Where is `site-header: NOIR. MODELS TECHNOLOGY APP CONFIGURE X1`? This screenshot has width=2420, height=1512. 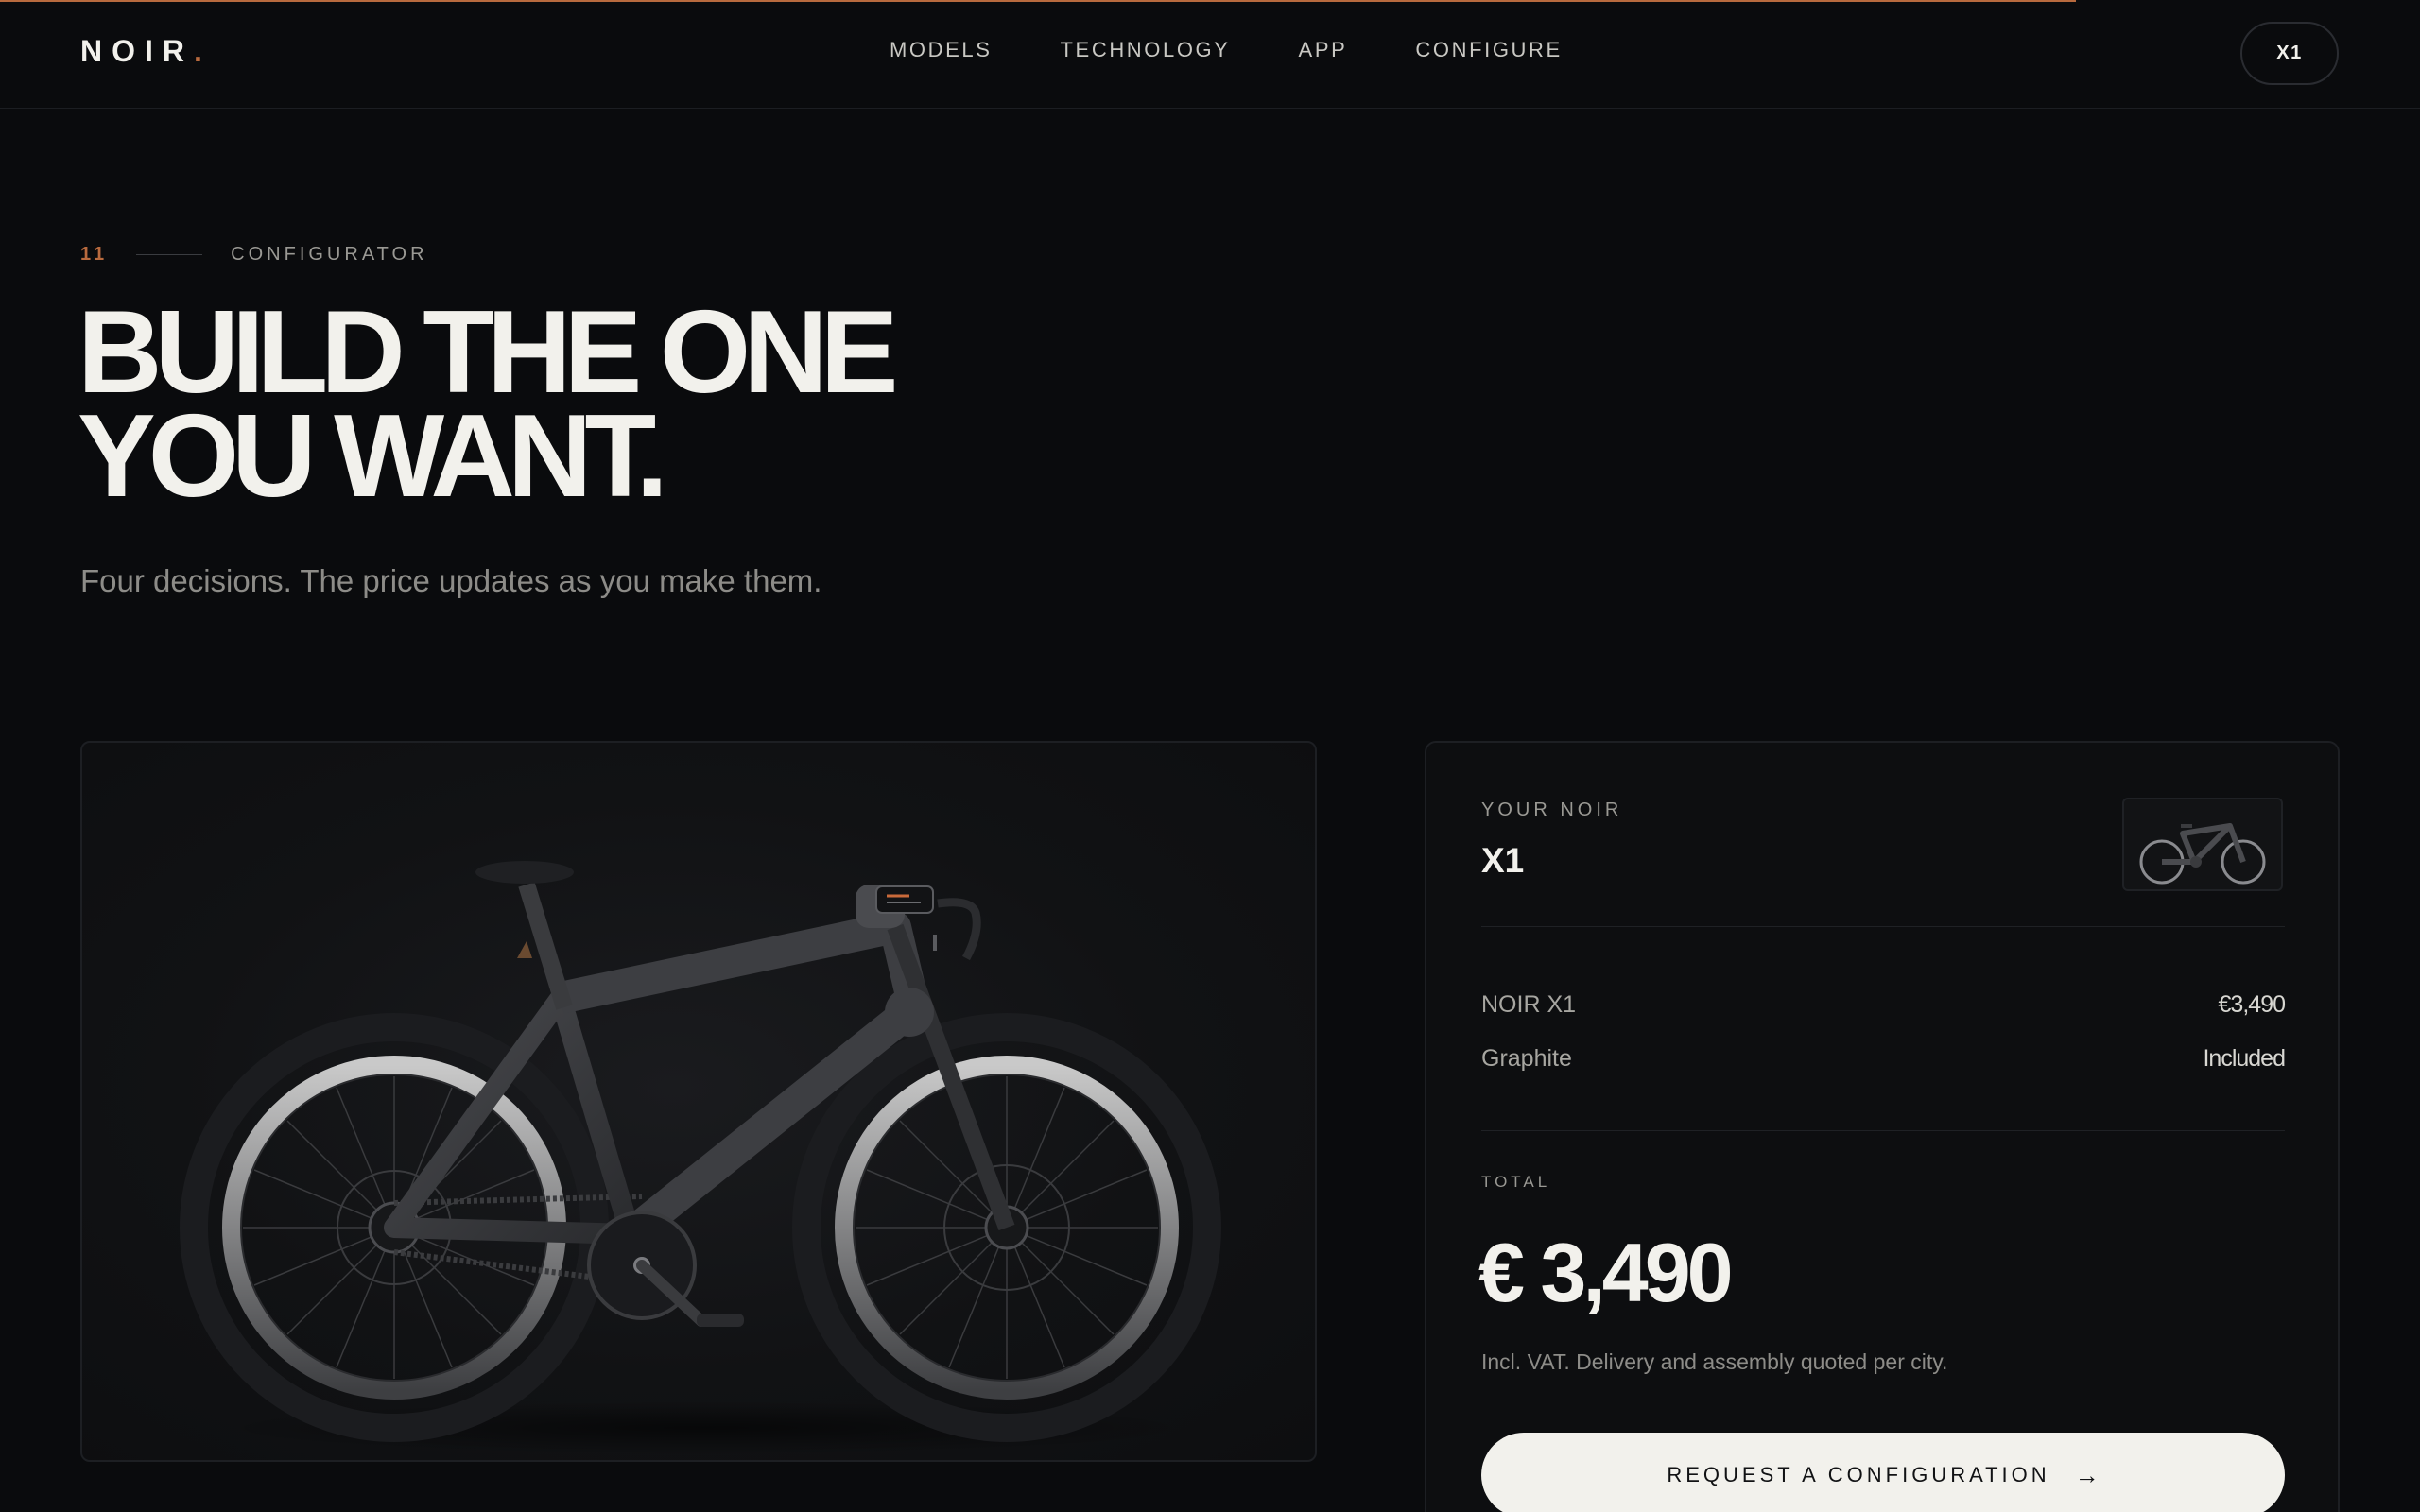 site-header: NOIR. MODELS TECHNOLOGY APP CONFIGURE X1 is located at coordinates (1210, 54).